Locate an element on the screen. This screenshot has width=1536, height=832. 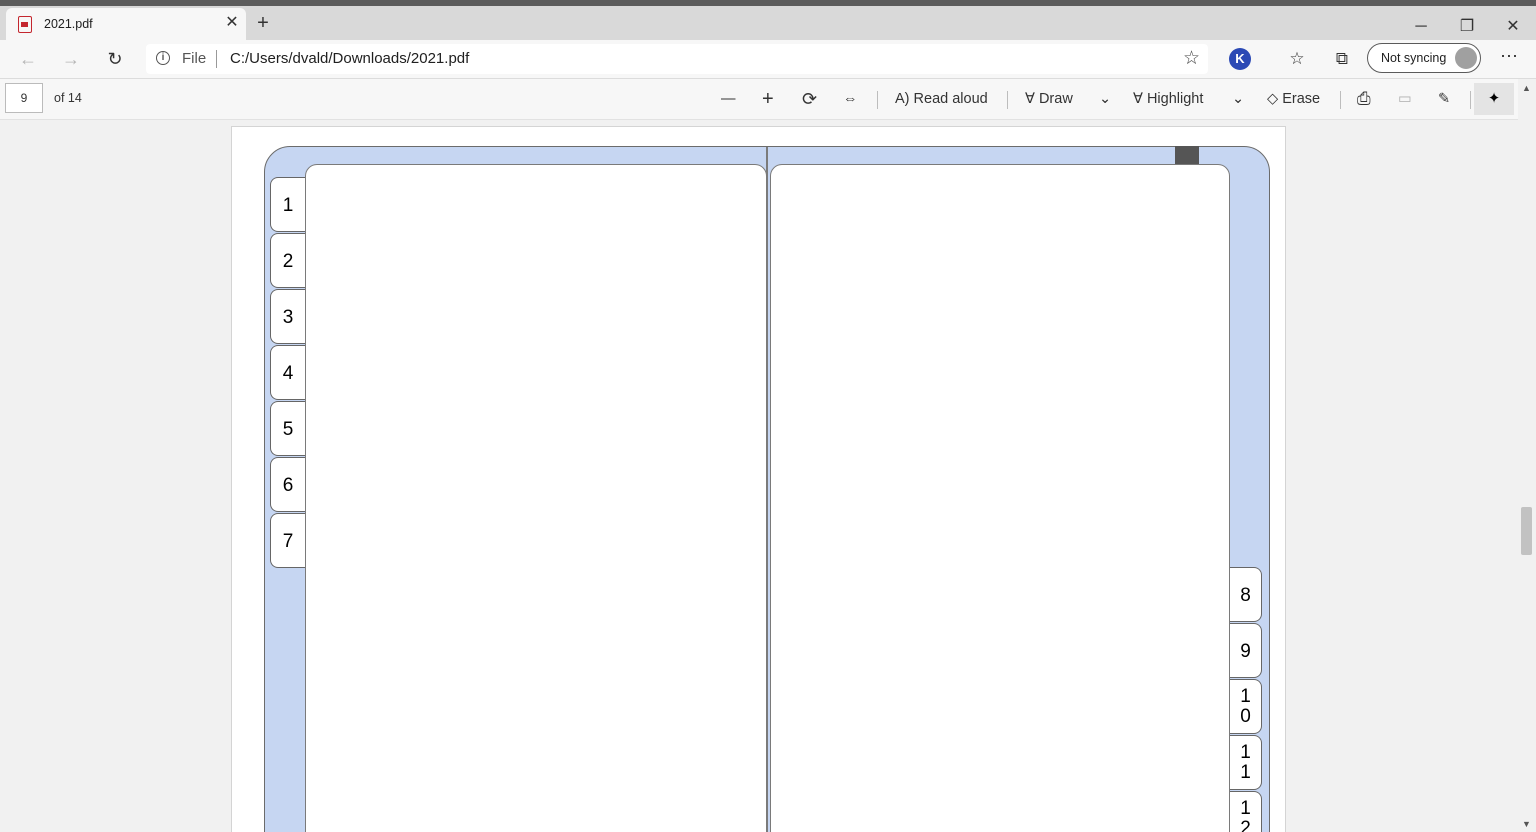
print-button: ⎙ is located at coordinates (1364, 99).